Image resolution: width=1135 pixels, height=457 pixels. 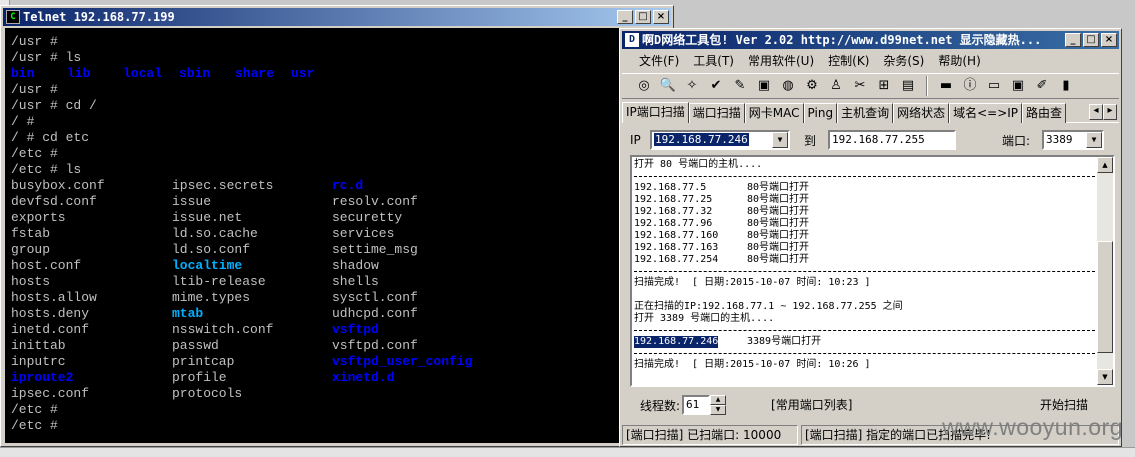 I want to click on port-combo: 3389 ▼, so click(x=1073, y=140).